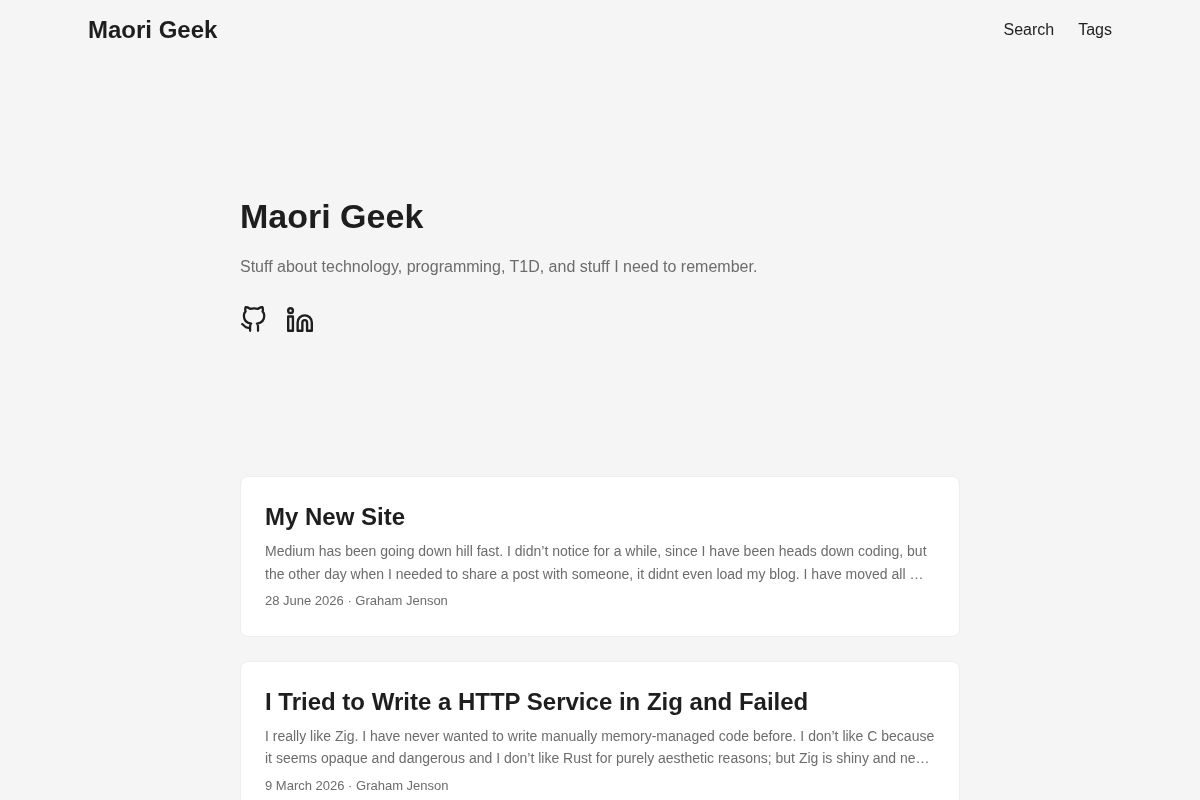 The image size is (1200, 800). What do you see at coordinates (153, 30) in the screenshot?
I see `site-logo-link: Maori Geek` at bounding box center [153, 30].